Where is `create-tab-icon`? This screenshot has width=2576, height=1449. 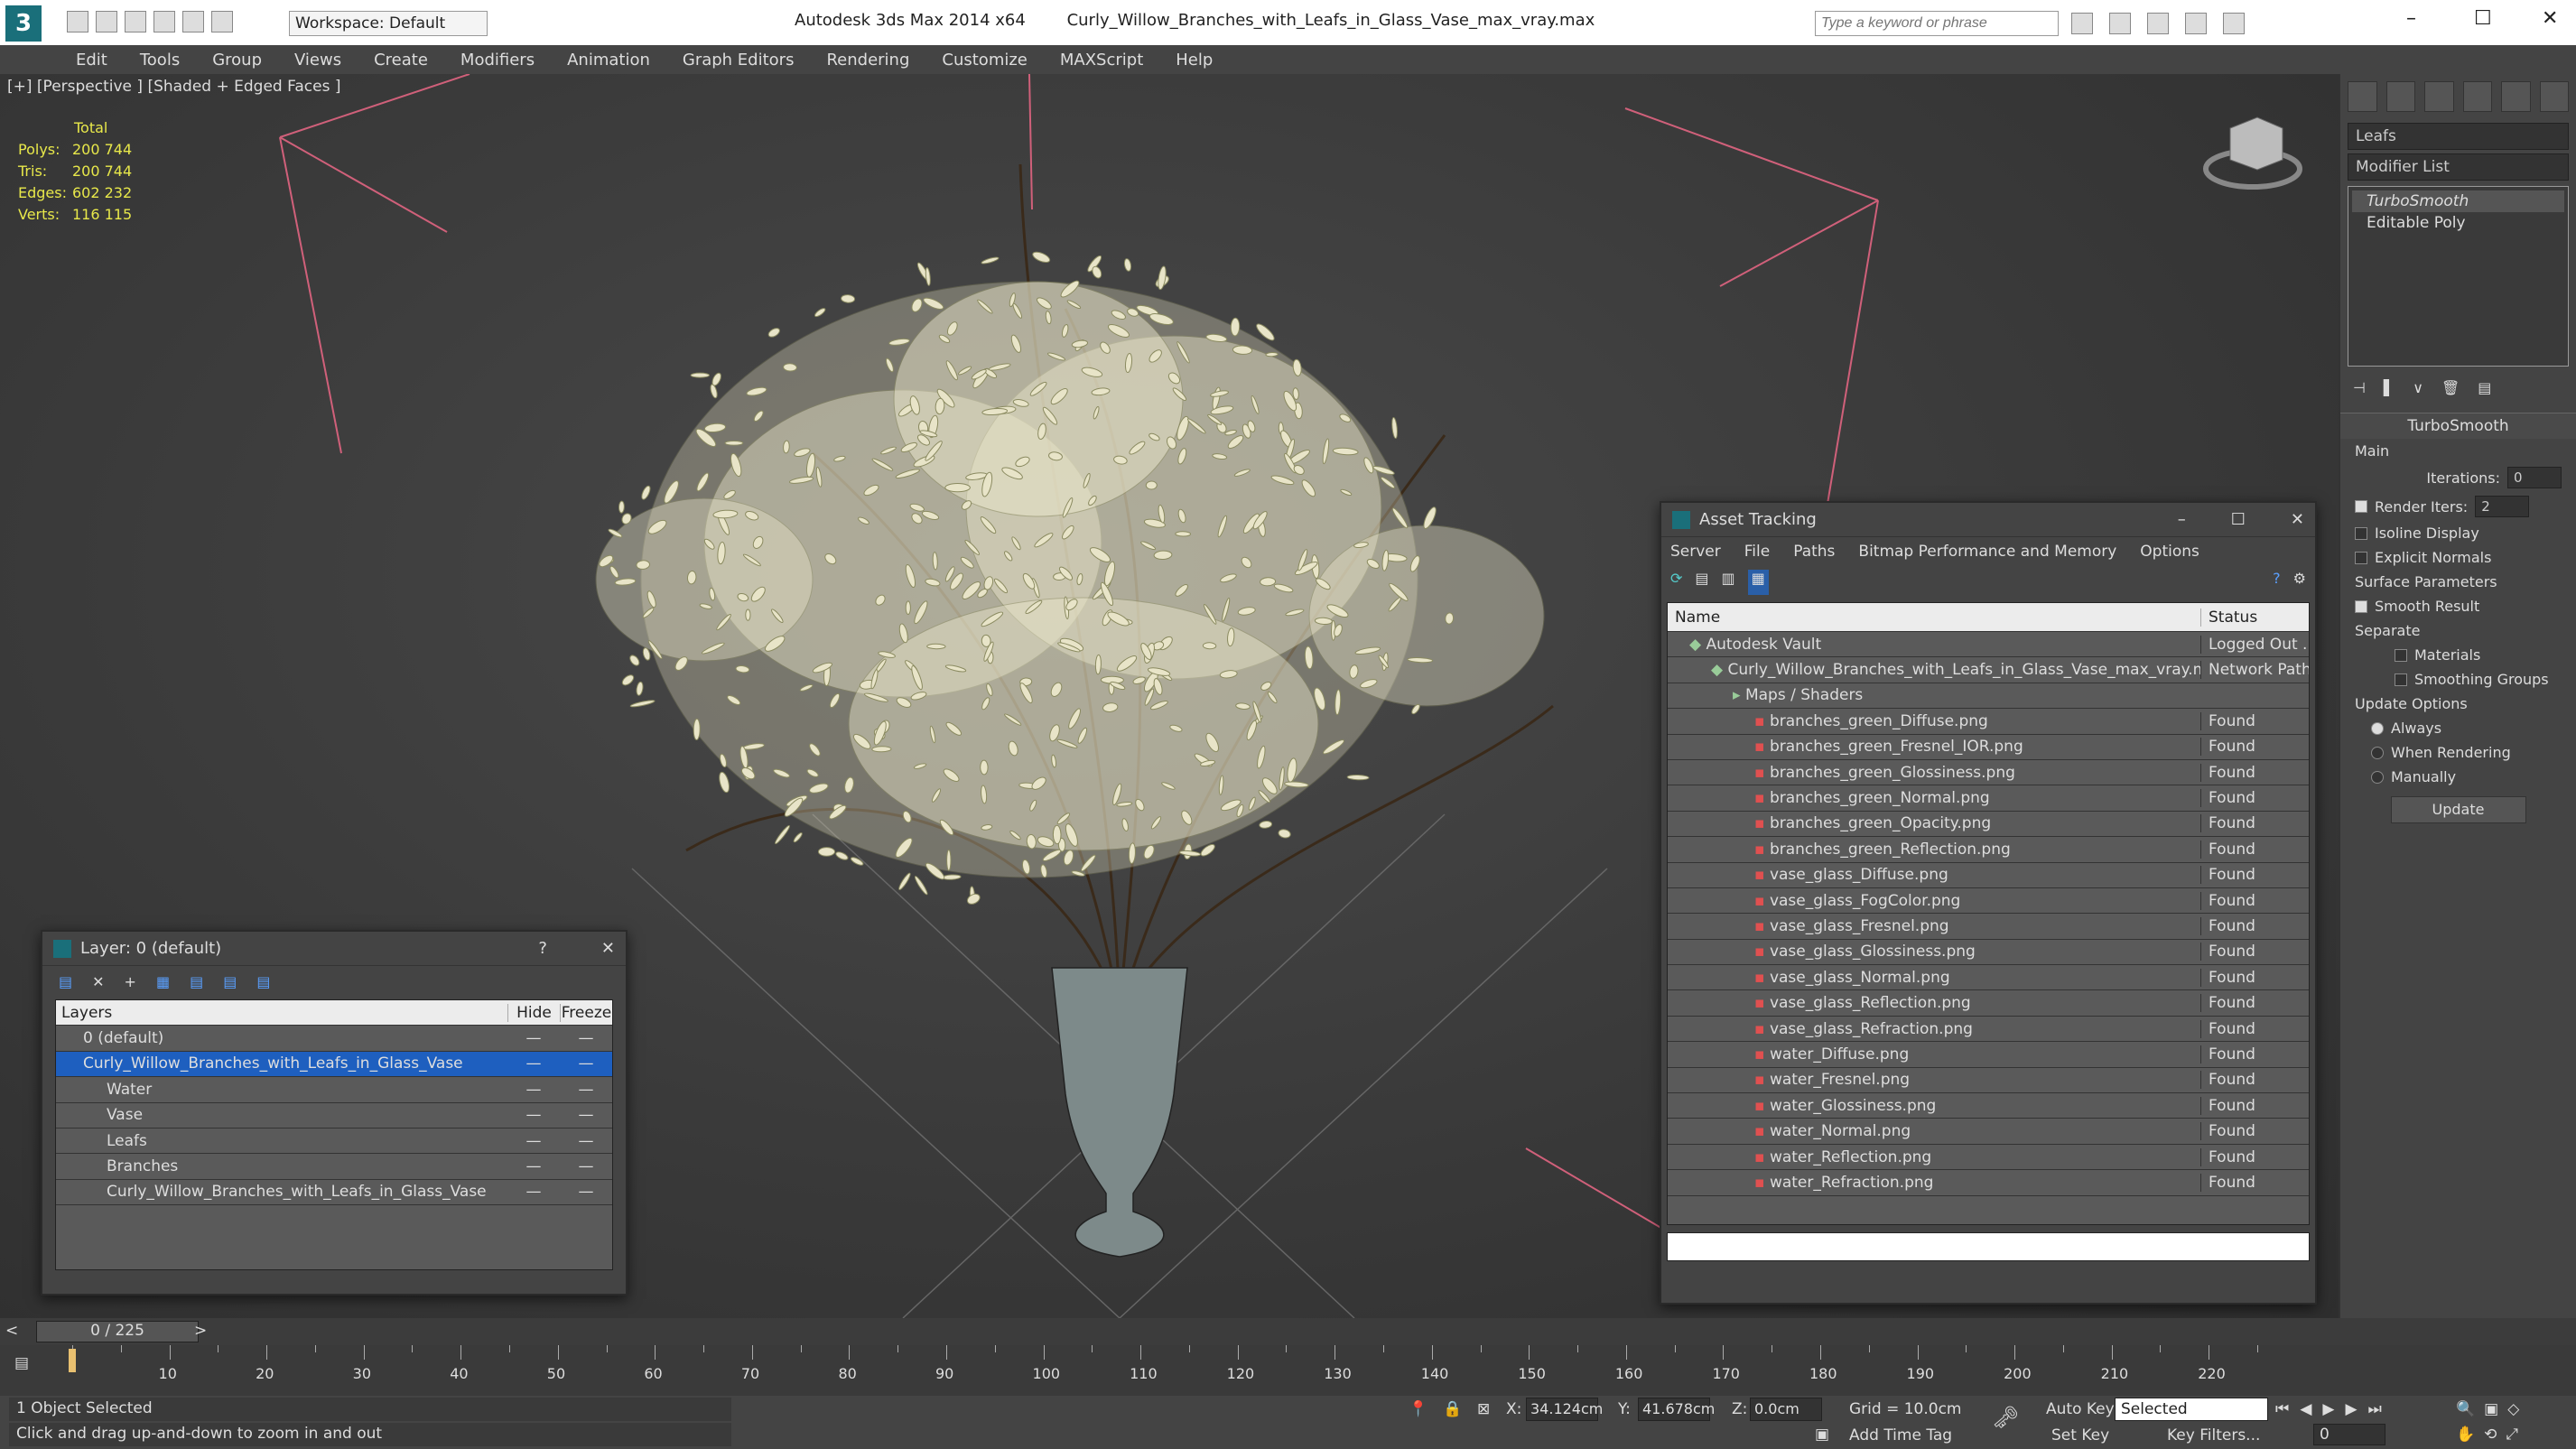 create-tab-icon is located at coordinates (2362, 96).